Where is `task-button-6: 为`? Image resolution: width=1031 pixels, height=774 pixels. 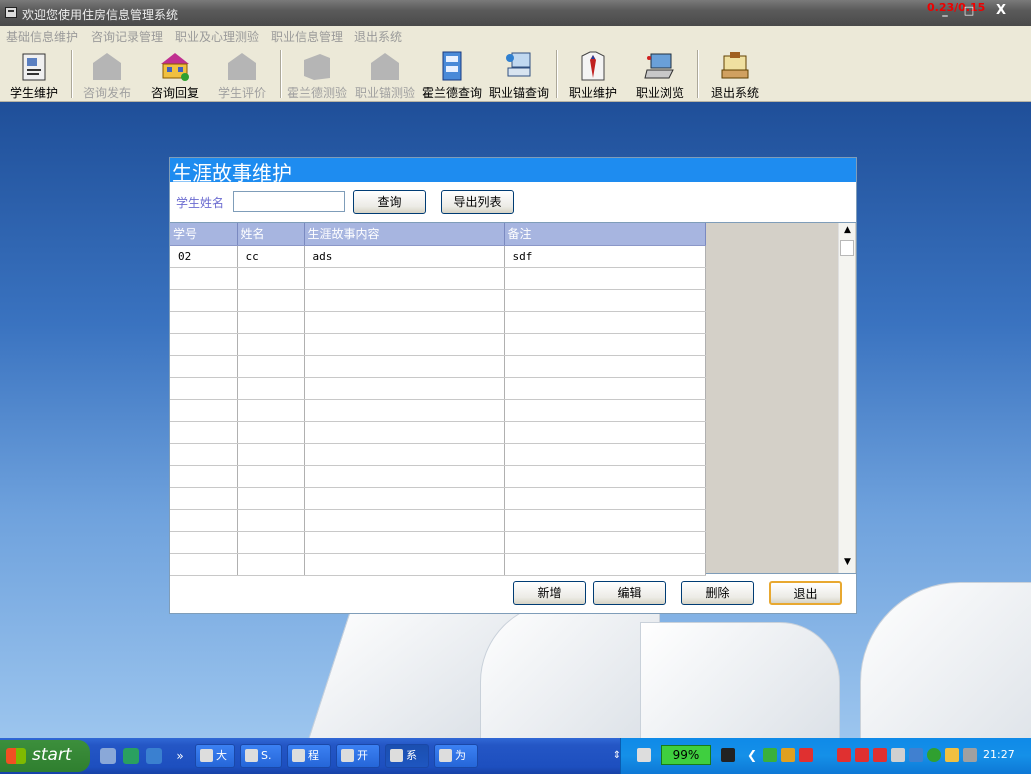 task-button-6: 为 is located at coordinates (456, 756).